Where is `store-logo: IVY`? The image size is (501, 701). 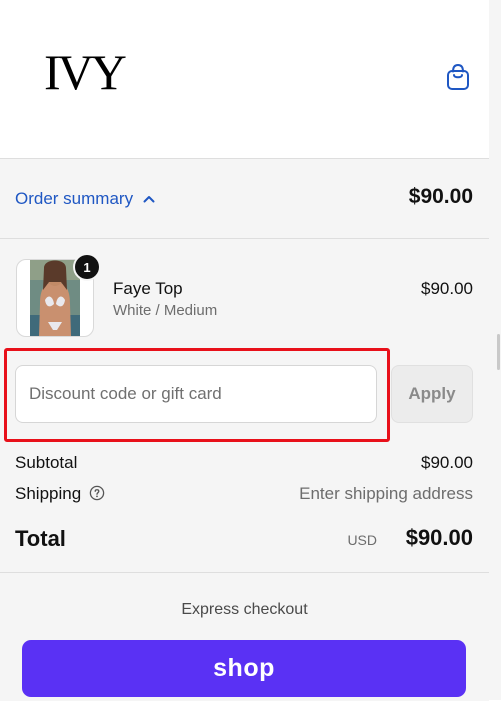
store-logo: IVY is located at coordinates (85, 72).